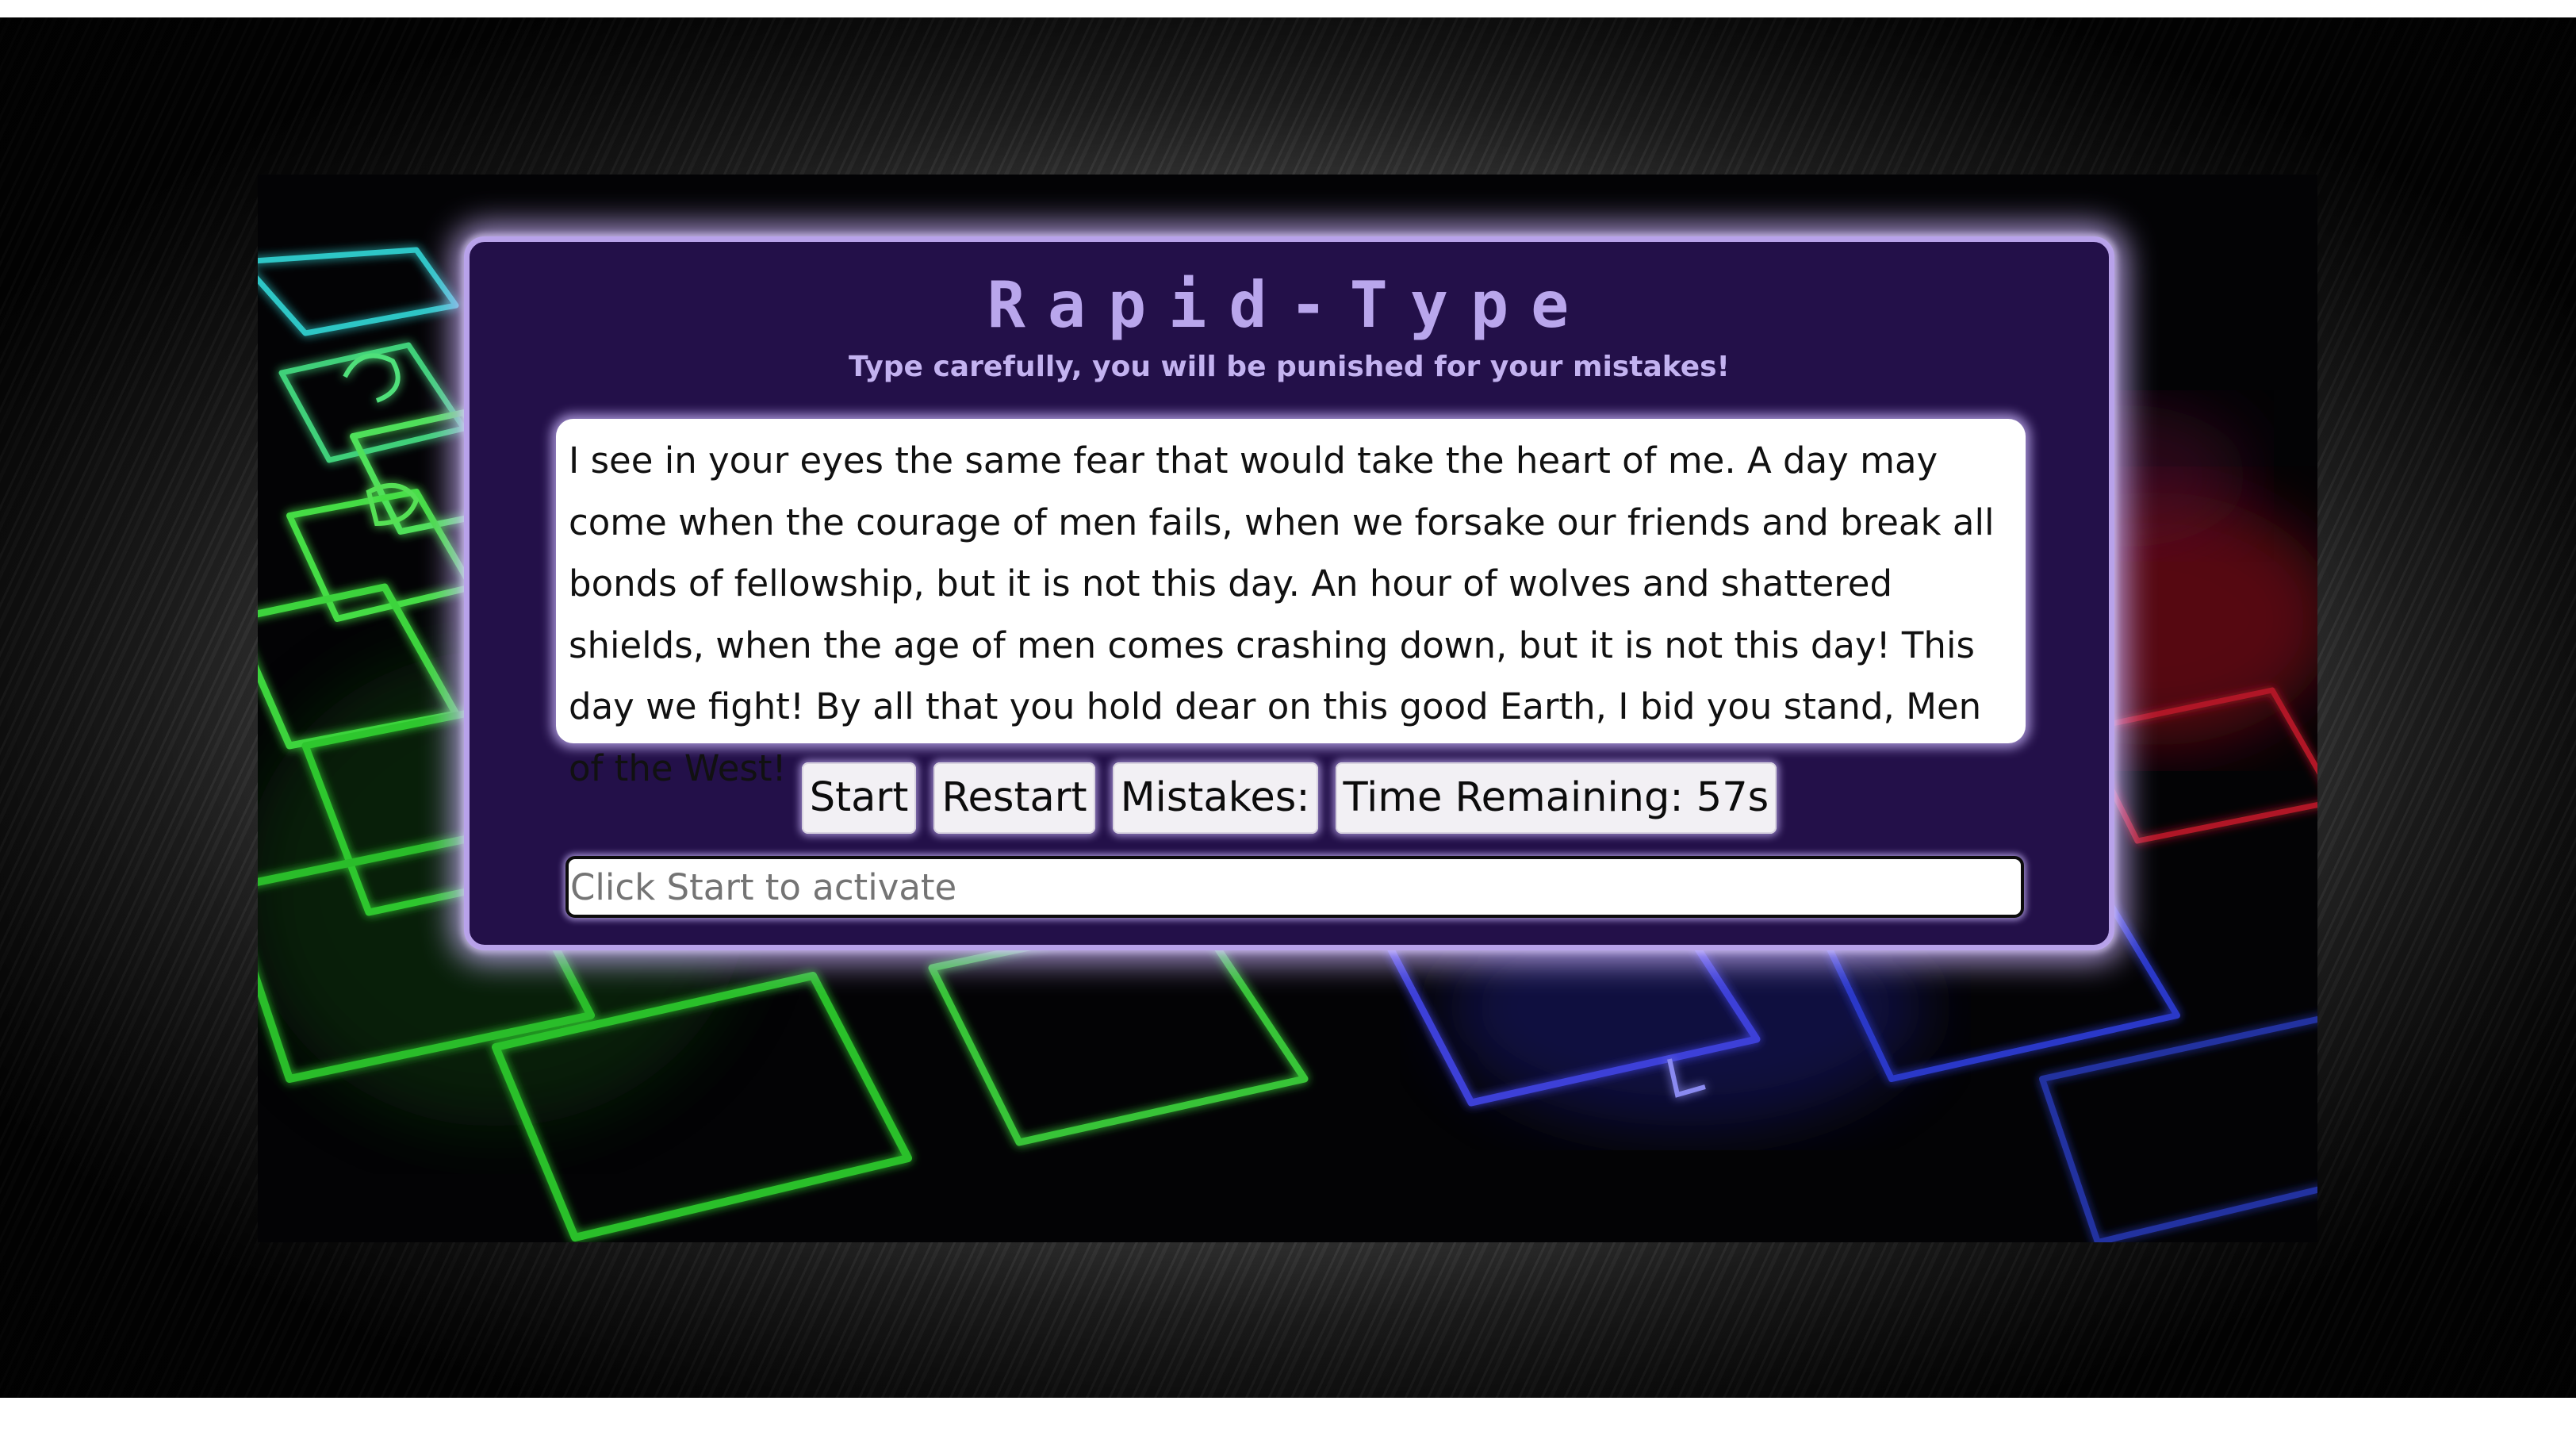  Describe the element at coordinates (1290, 305) in the screenshot. I see `app-title: Rapid-Type` at that location.